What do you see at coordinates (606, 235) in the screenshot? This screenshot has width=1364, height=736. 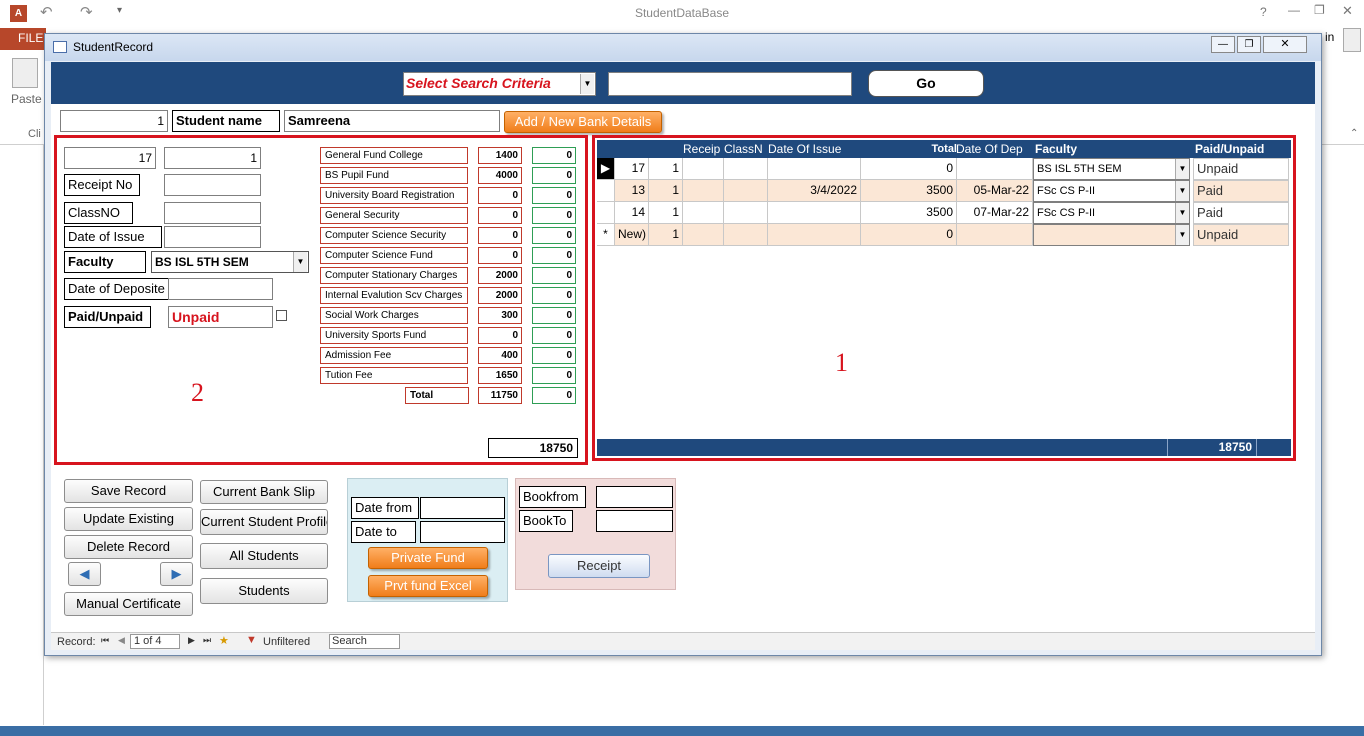 I see `record-selector: *` at bounding box center [606, 235].